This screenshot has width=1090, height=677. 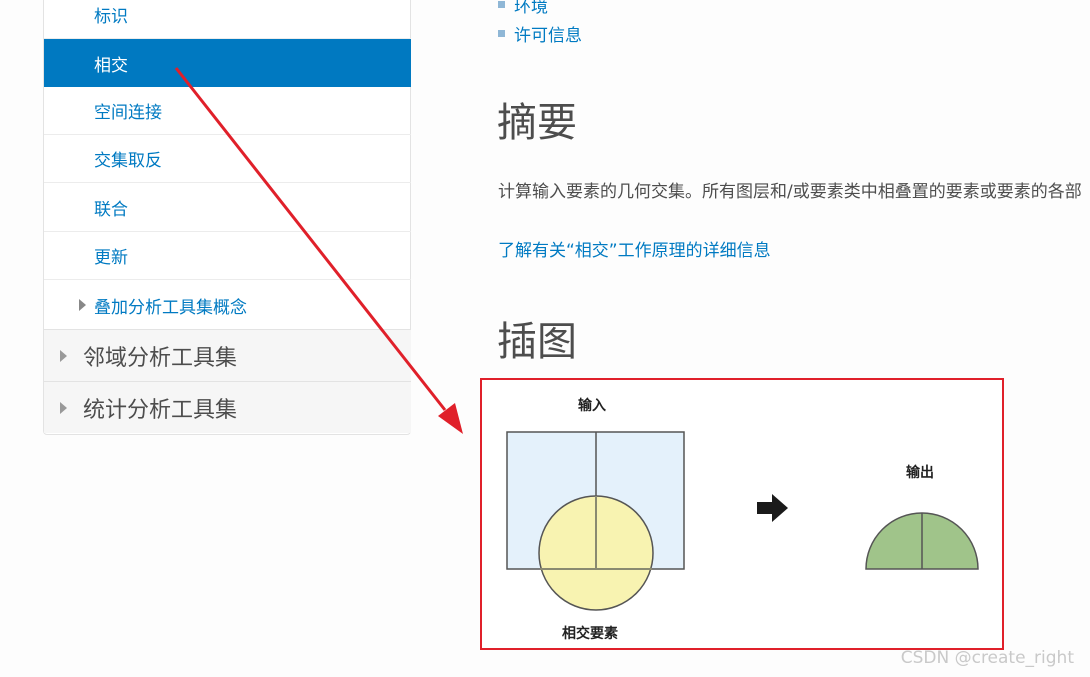 I want to click on sidebar-item-symmetrical-difference: 交集取反, so click(x=227, y=159).